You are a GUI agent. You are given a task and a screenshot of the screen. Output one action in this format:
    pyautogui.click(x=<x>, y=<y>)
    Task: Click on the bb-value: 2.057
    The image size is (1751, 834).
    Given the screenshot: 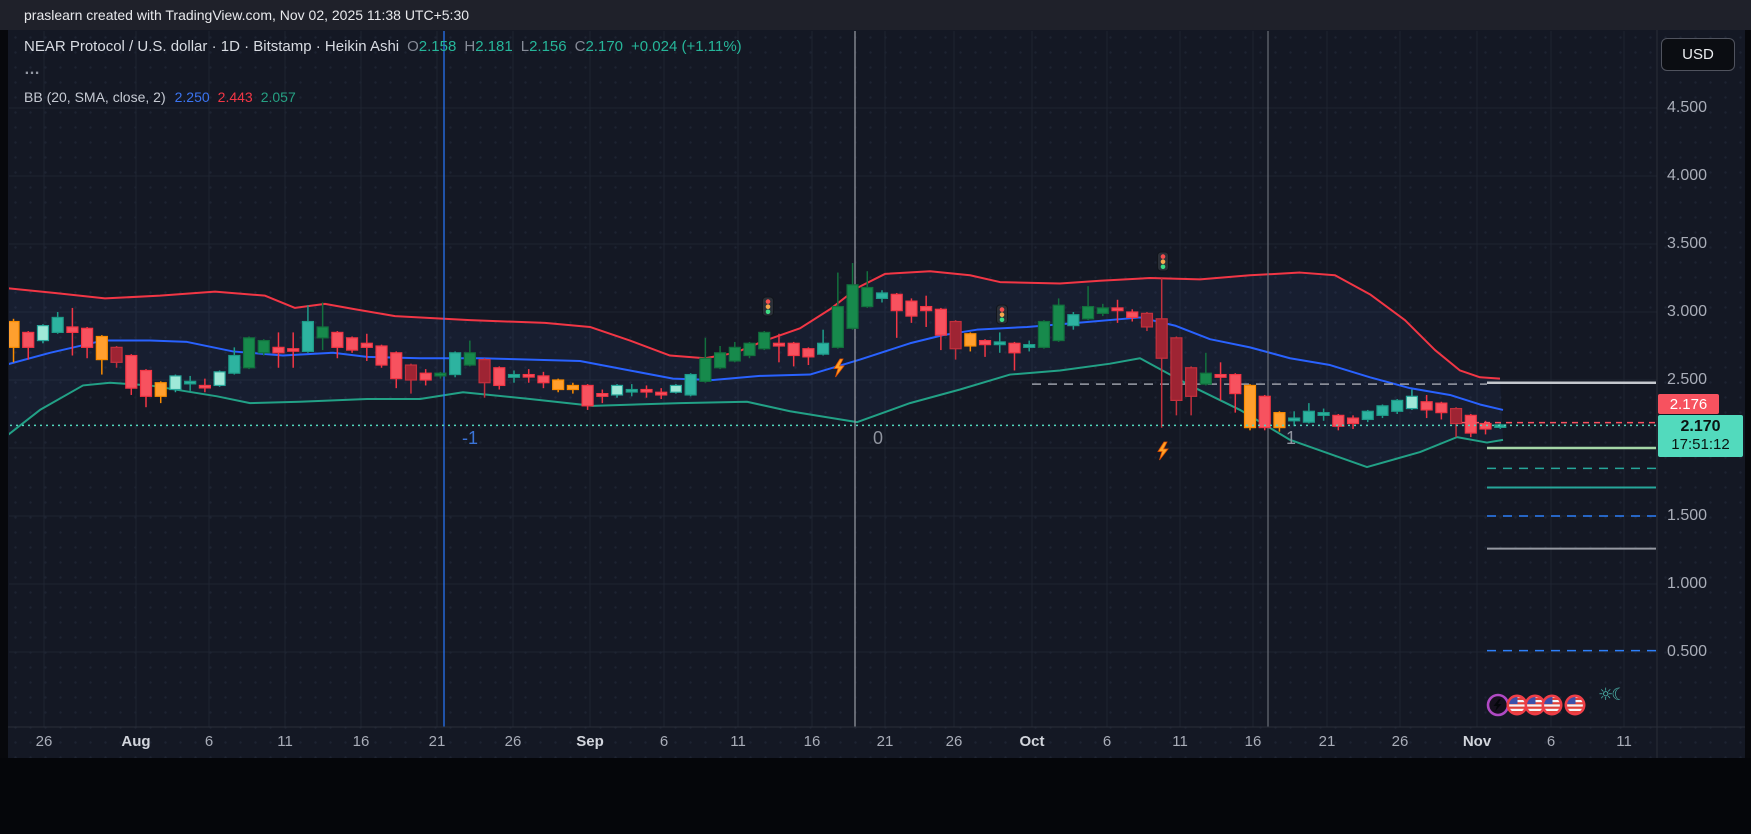 What is the action you would take?
    pyautogui.click(x=278, y=97)
    